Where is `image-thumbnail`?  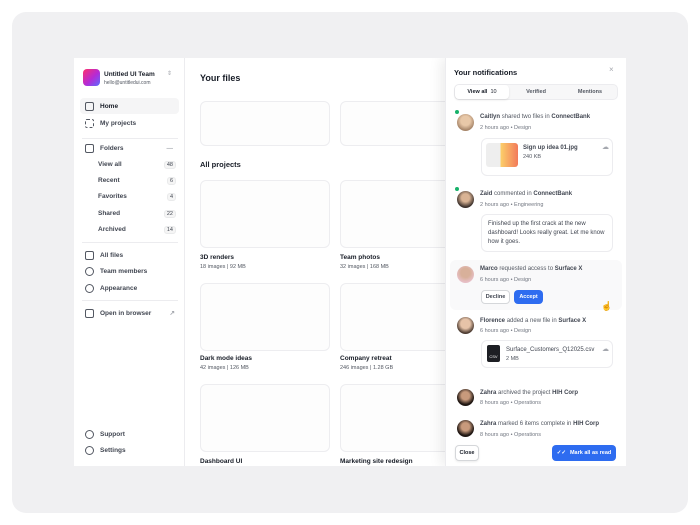 image-thumbnail is located at coordinates (502, 155).